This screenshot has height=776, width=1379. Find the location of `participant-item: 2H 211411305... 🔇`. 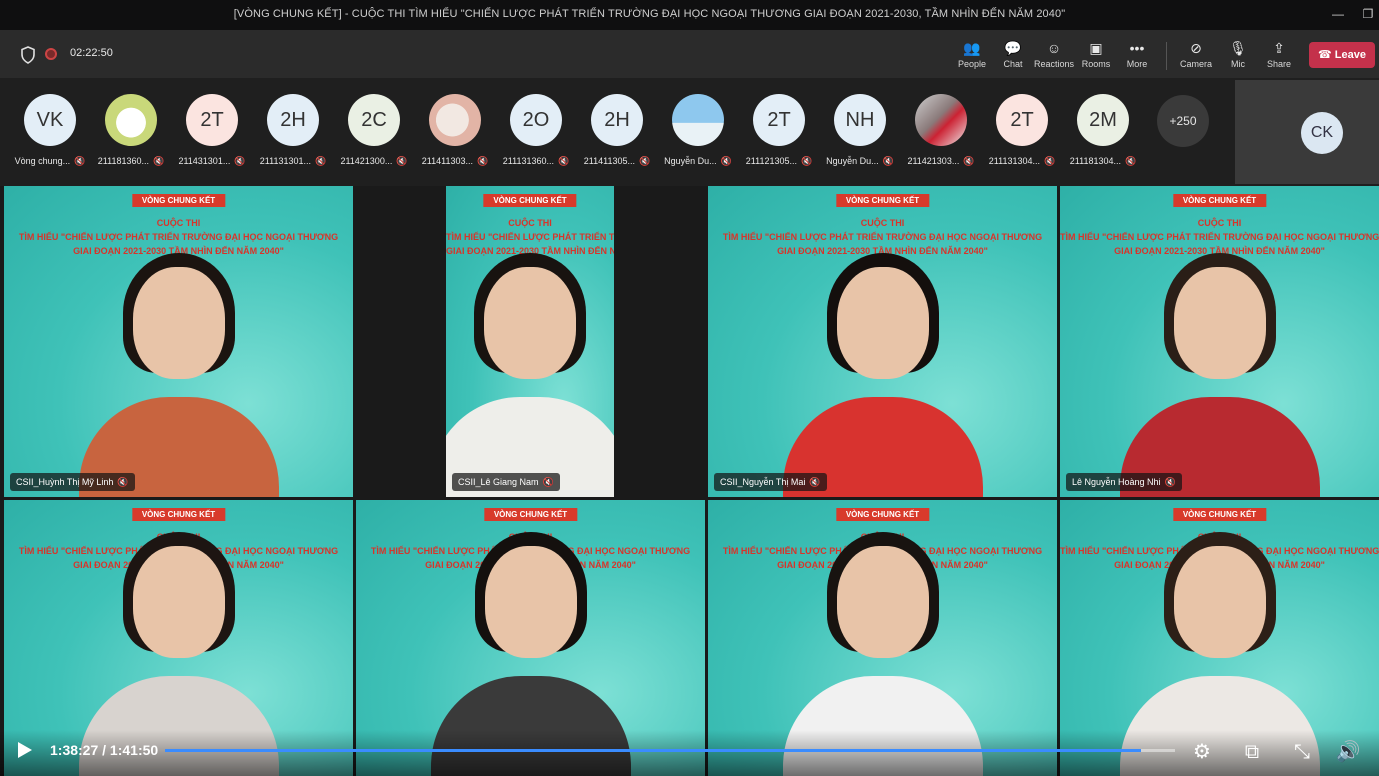

participant-item: 2H 211411305... 🔇 is located at coordinates (617, 134).